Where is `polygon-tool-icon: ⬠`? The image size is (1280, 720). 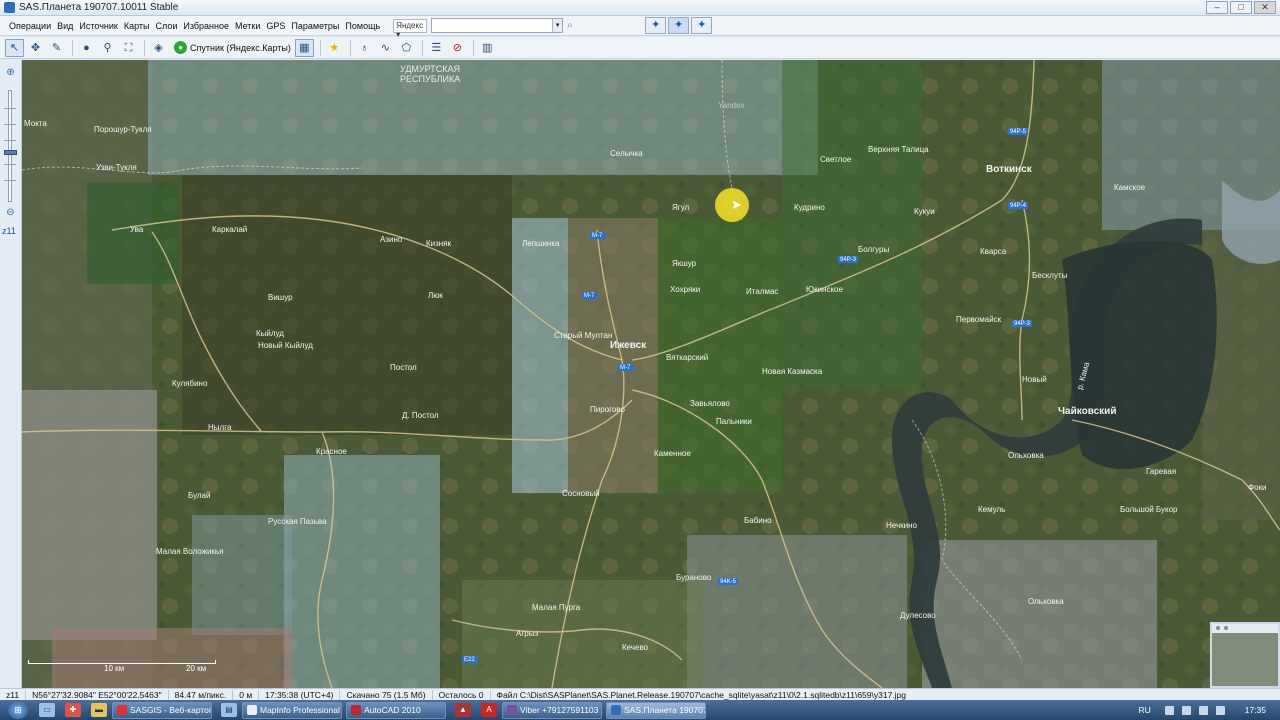 polygon-tool-icon: ⬠ is located at coordinates (406, 48).